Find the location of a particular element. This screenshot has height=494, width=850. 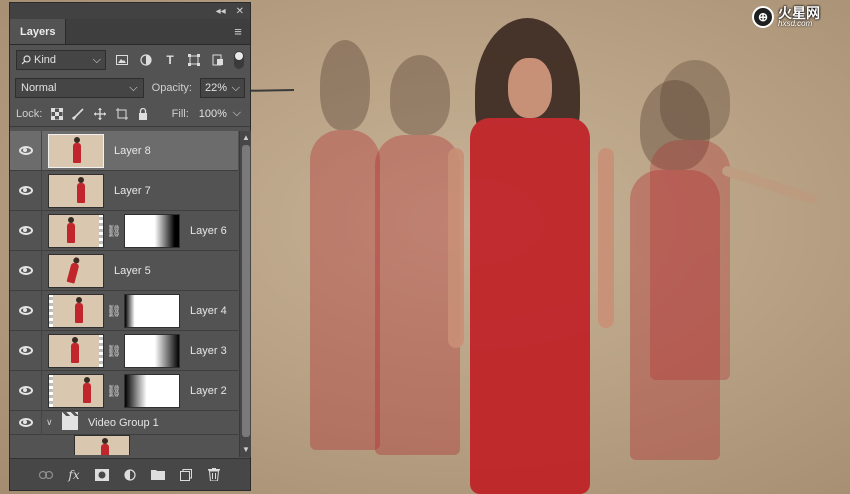

group-row: ∨ Video Group 1 is located at coordinates (124, 422).